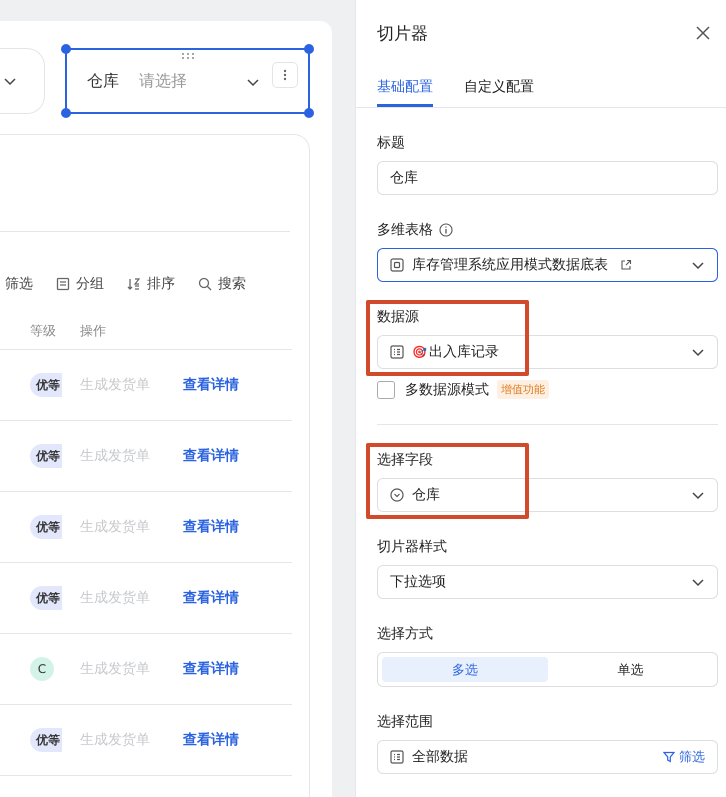 This screenshot has height=797, width=726. What do you see at coordinates (684, 757) in the screenshot?
I see `filter-link: 筛选` at bounding box center [684, 757].